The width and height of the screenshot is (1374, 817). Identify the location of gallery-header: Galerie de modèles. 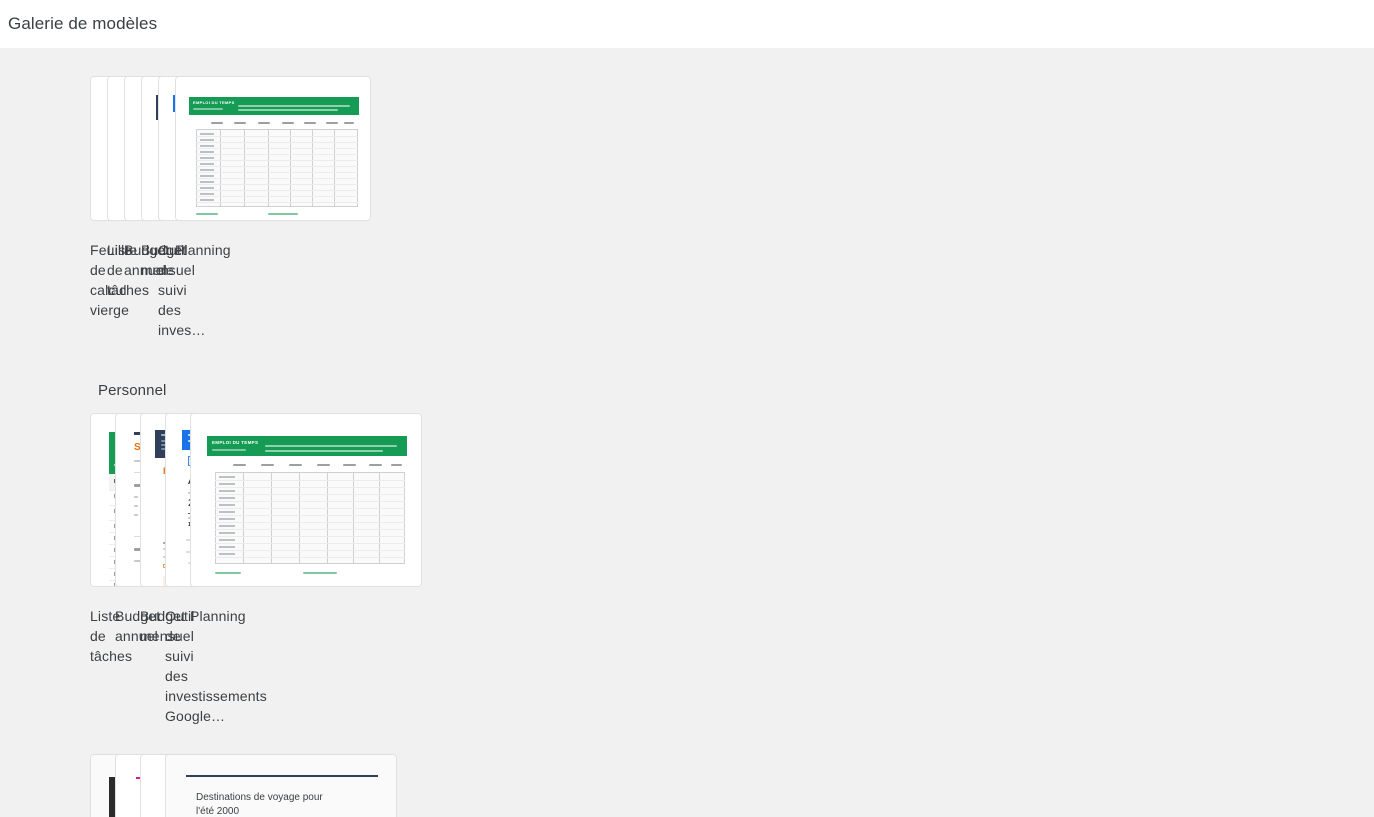
(687, 24).